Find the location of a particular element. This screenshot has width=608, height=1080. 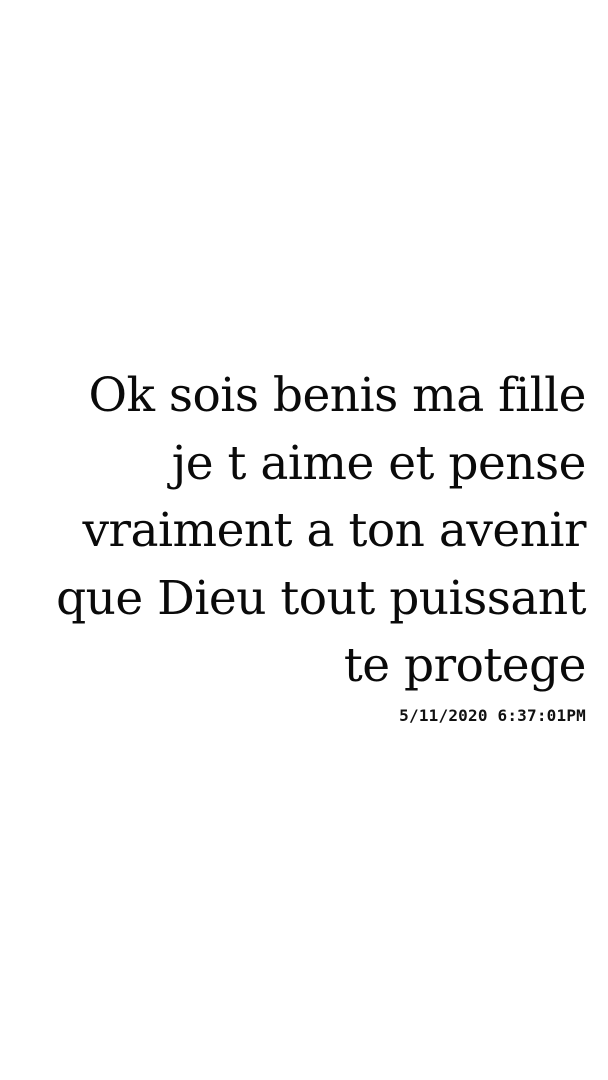

message-line: je t aime et pense is located at coordinates (379, 463).